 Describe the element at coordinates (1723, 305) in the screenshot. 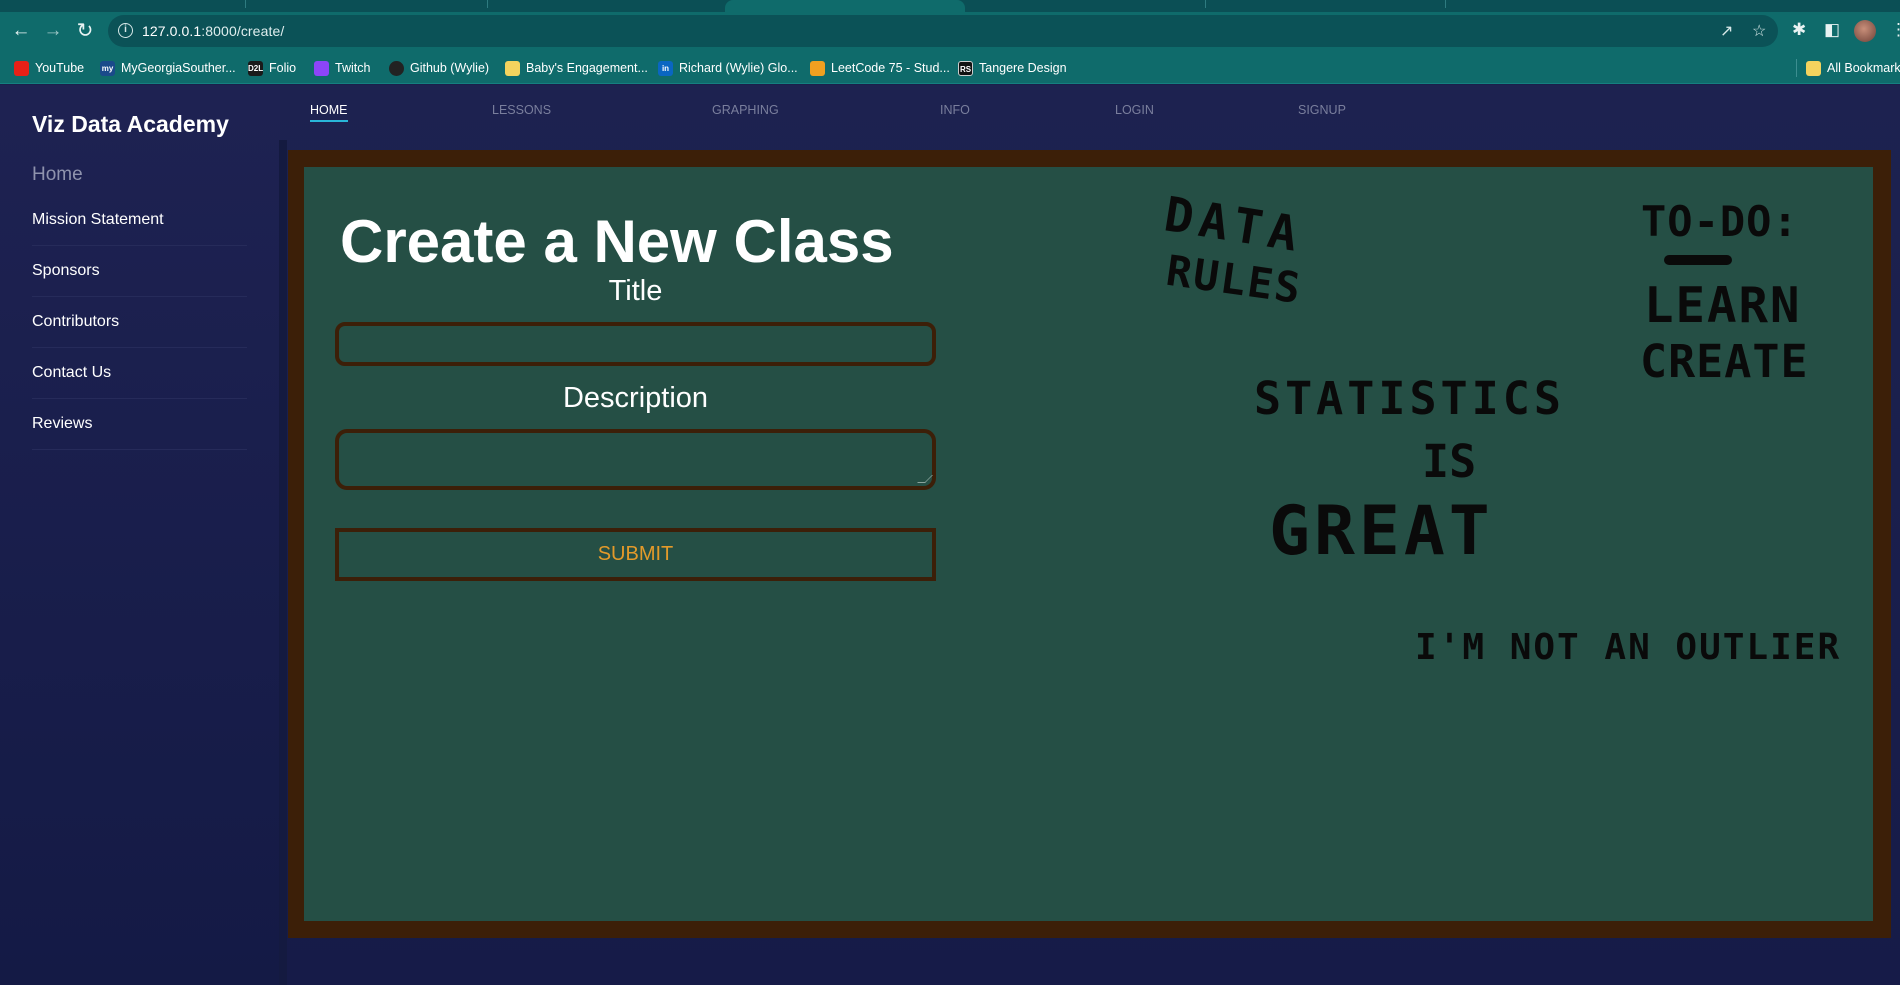

I see `chalk-todo-learn: LEARN` at that location.